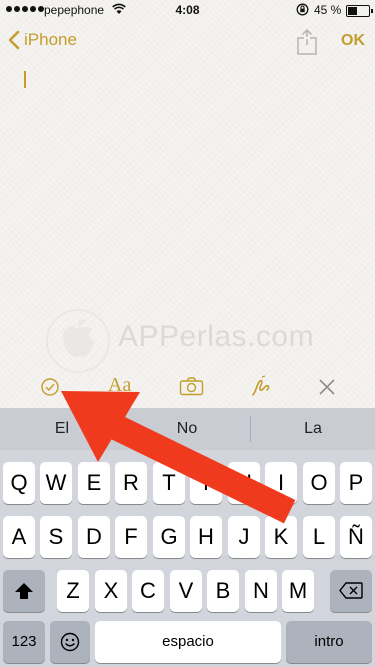  What do you see at coordinates (131, 537) in the screenshot?
I see `key-f: F` at bounding box center [131, 537].